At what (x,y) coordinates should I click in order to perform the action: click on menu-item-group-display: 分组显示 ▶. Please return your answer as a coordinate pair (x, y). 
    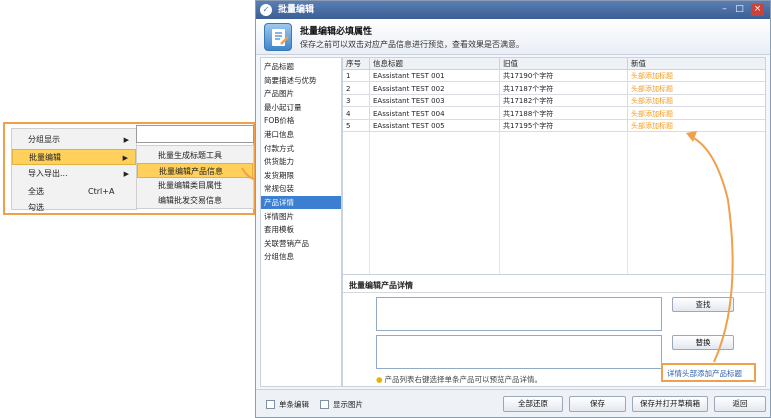
    Looking at the image, I should click on (74, 140).